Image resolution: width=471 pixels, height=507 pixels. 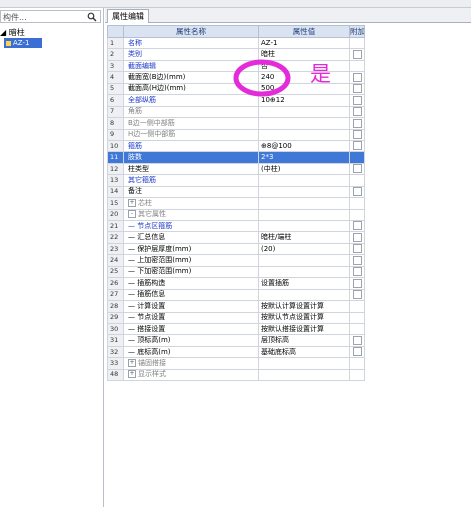 I want to click on property-name-text: — 下加密范围(mm), so click(x=160, y=271).